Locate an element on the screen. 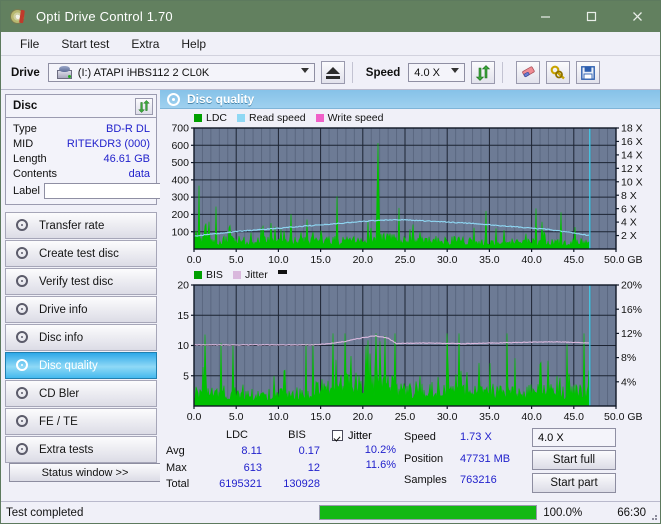 Image resolution: width=661 pixels, height=524 pixels. toolbar-divider is located at coordinates (352, 72).